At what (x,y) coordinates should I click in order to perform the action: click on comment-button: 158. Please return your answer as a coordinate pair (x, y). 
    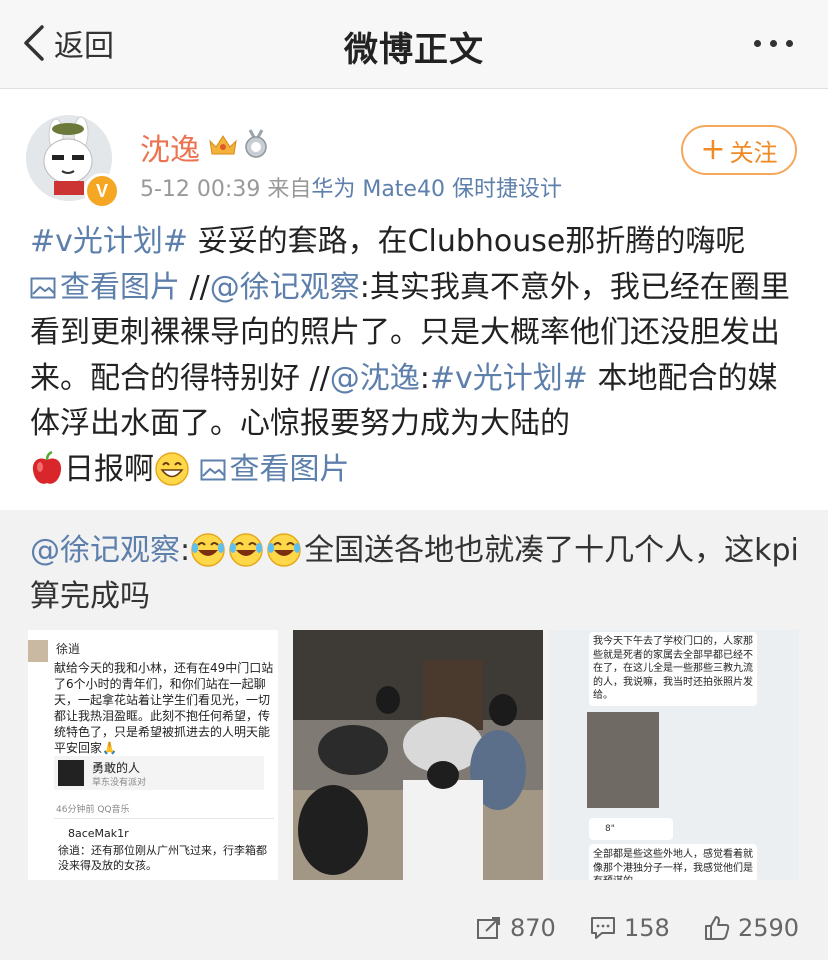
    Looking at the image, I should click on (630, 928).